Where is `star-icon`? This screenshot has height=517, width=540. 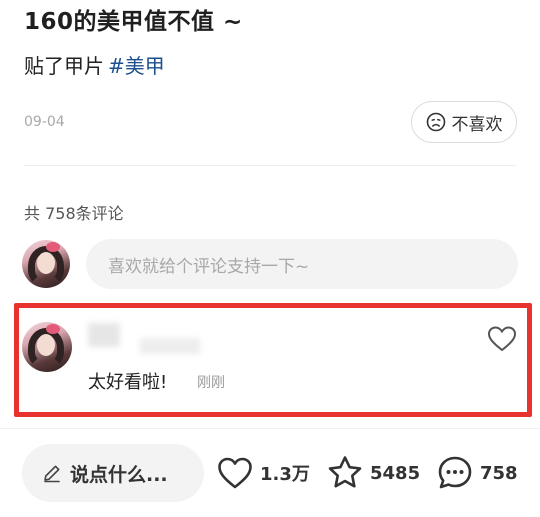
star-icon is located at coordinates (345, 472).